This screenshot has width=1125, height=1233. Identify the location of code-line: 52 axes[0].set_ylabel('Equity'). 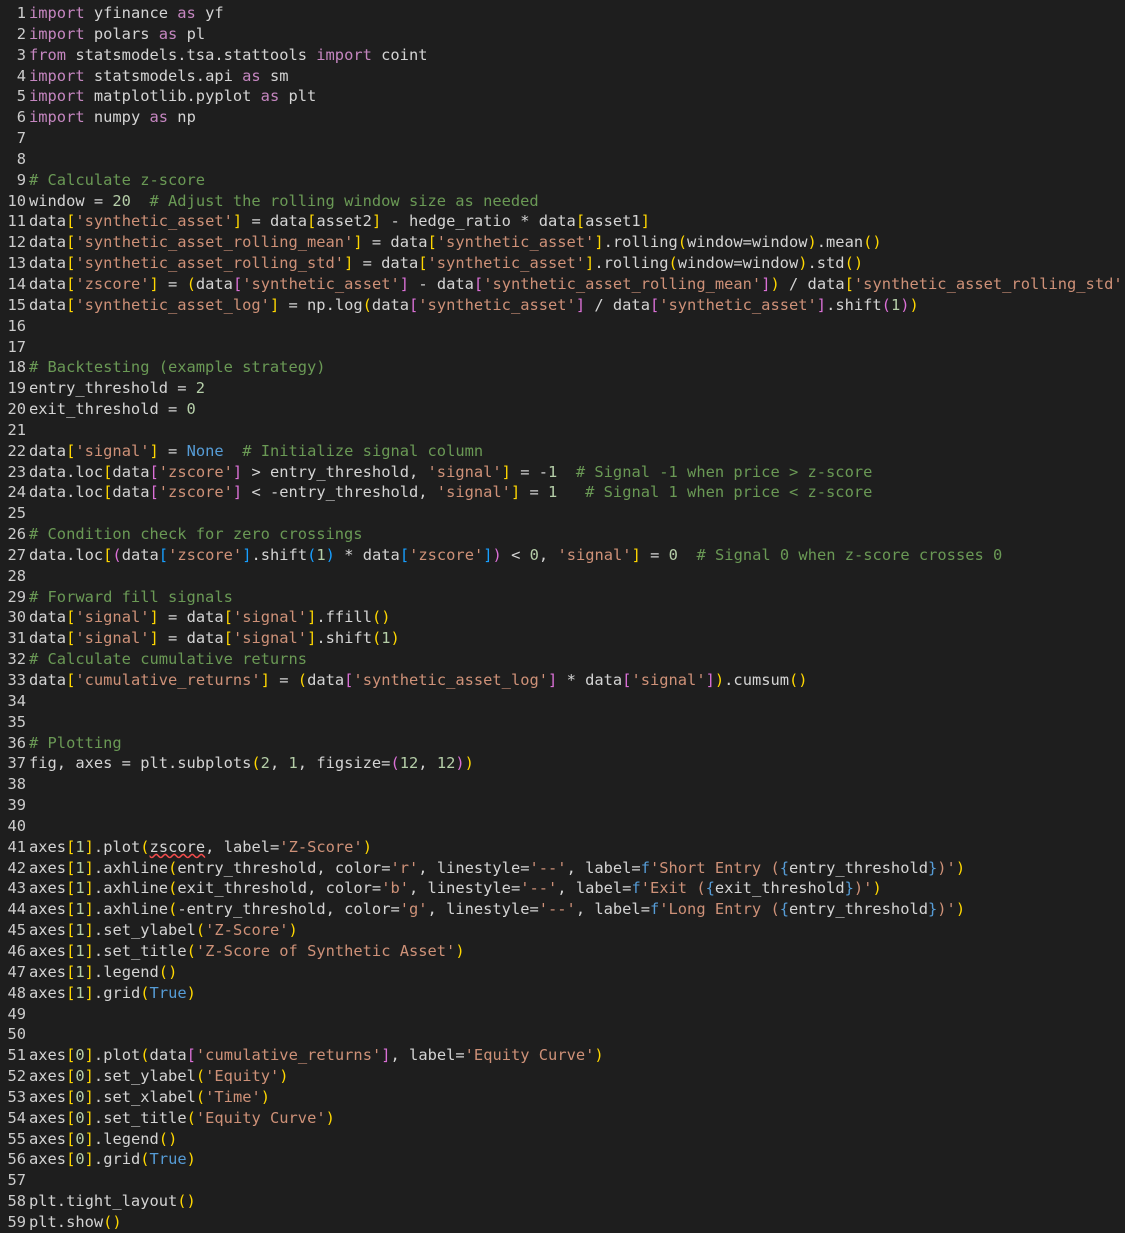
(562, 1076).